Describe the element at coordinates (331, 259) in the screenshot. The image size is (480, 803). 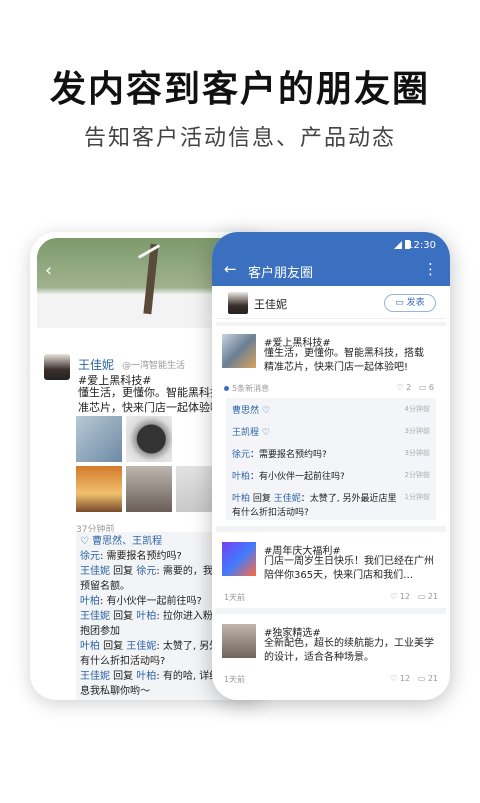
I see `app-header: 12:30 ← 客户朋友圈 ⋮` at that location.